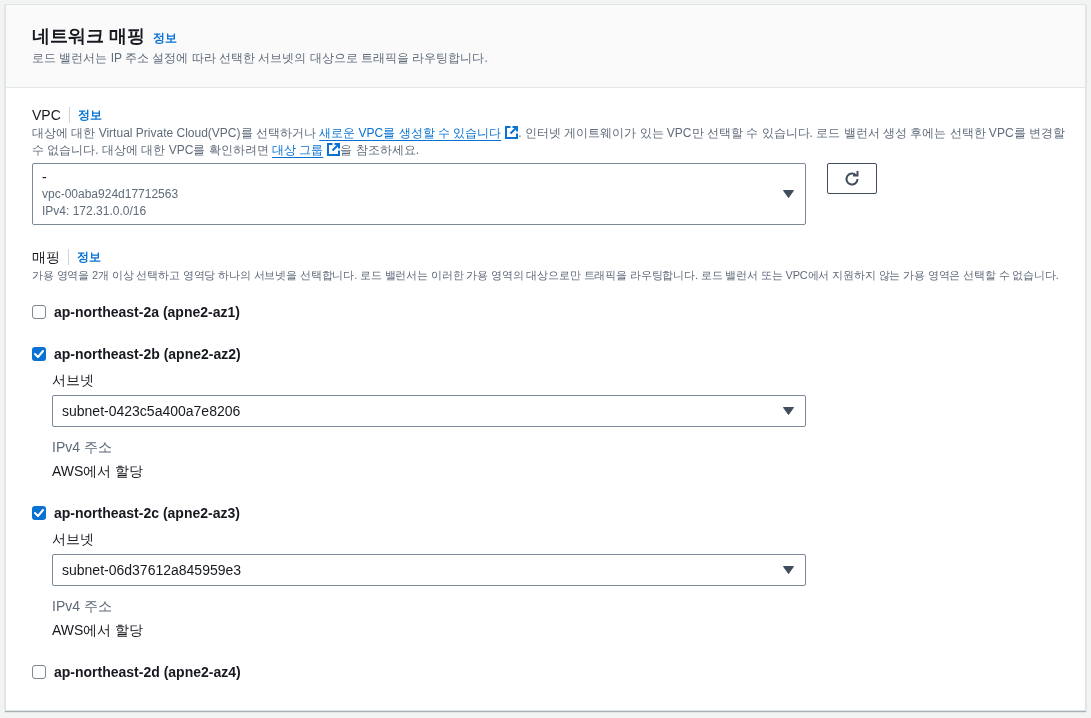  Describe the element at coordinates (429, 570) in the screenshot. I see `subnet-select: subnet-06d37612a845959e3` at that location.